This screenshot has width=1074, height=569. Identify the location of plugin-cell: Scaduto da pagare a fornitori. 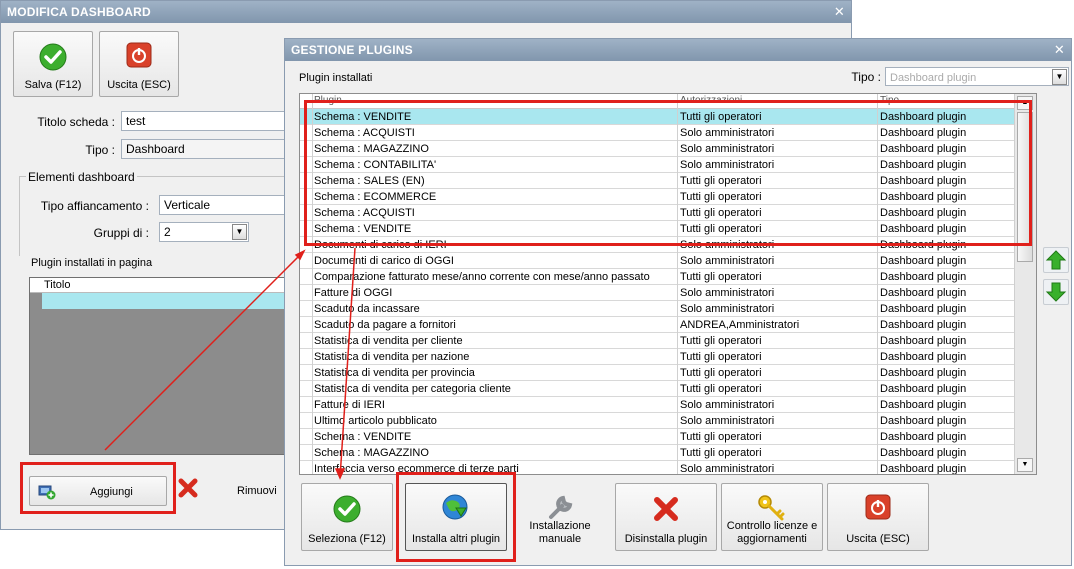
(385, 325).